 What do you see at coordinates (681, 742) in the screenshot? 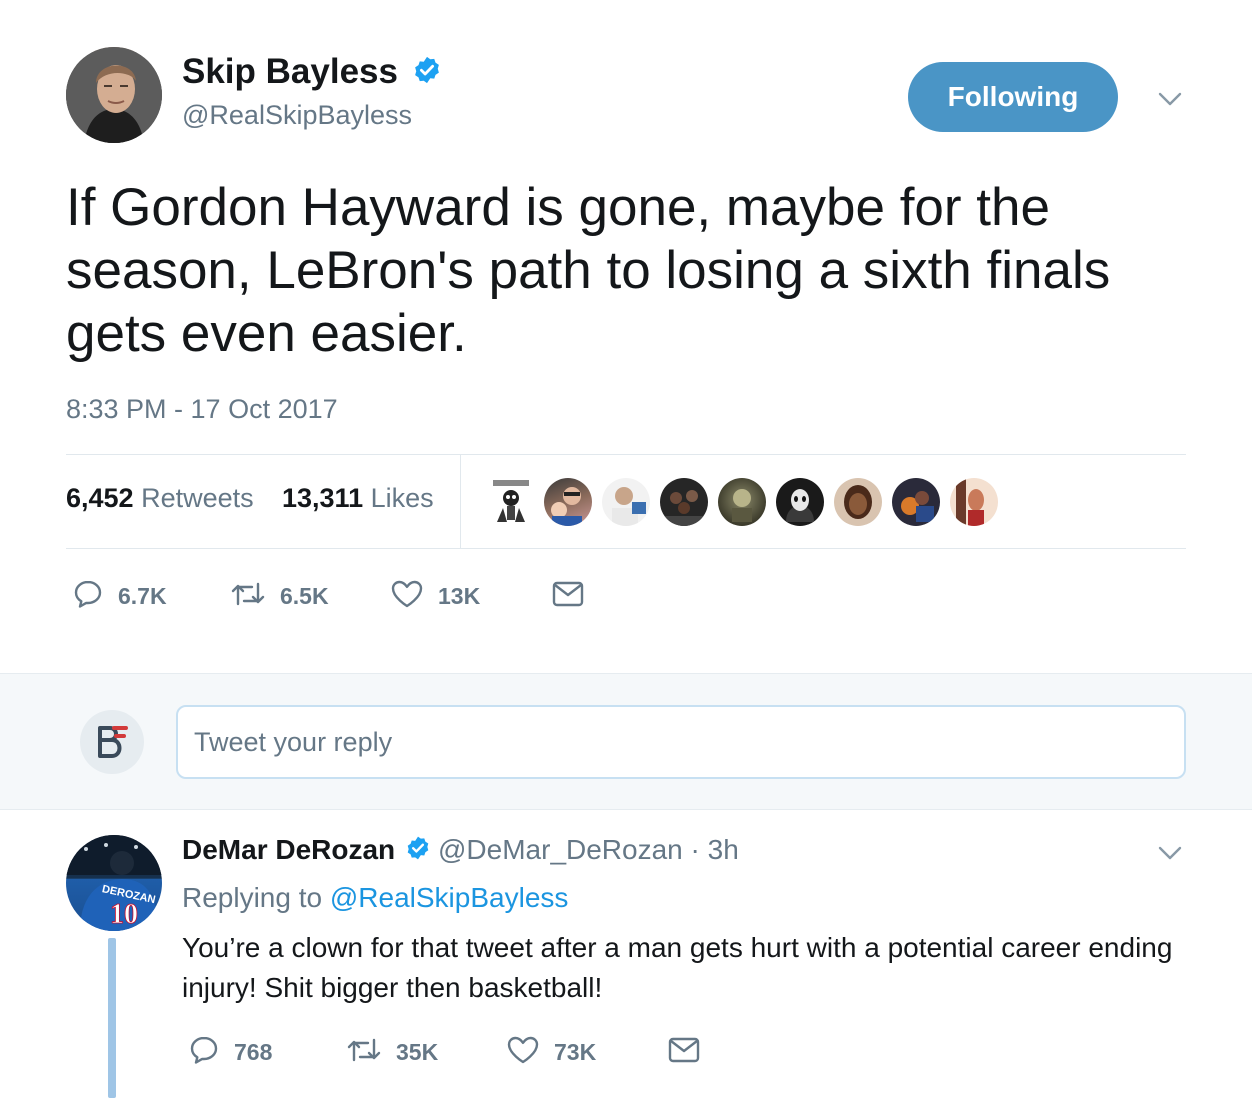
I see `reply-input` at bounding box center [681, 742].